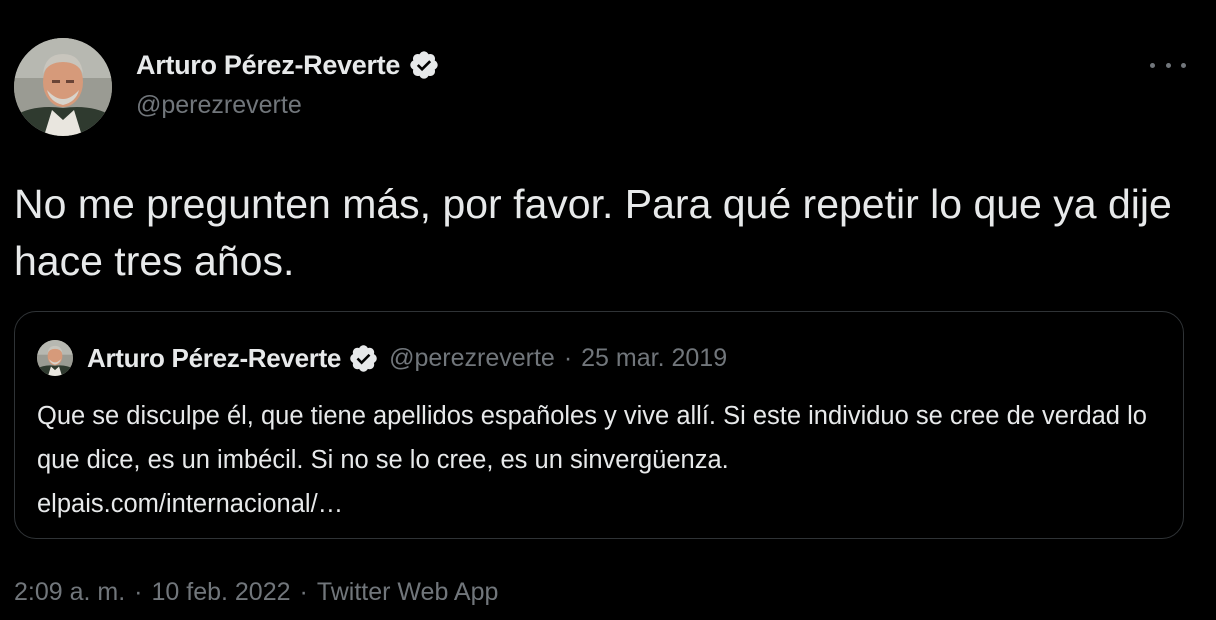  What do you see at coordinates (288, 84) in the screenshot?
I see `author-info: Arturo Pérez-Reverte @perezreverte` at bounding box center [288, 84].